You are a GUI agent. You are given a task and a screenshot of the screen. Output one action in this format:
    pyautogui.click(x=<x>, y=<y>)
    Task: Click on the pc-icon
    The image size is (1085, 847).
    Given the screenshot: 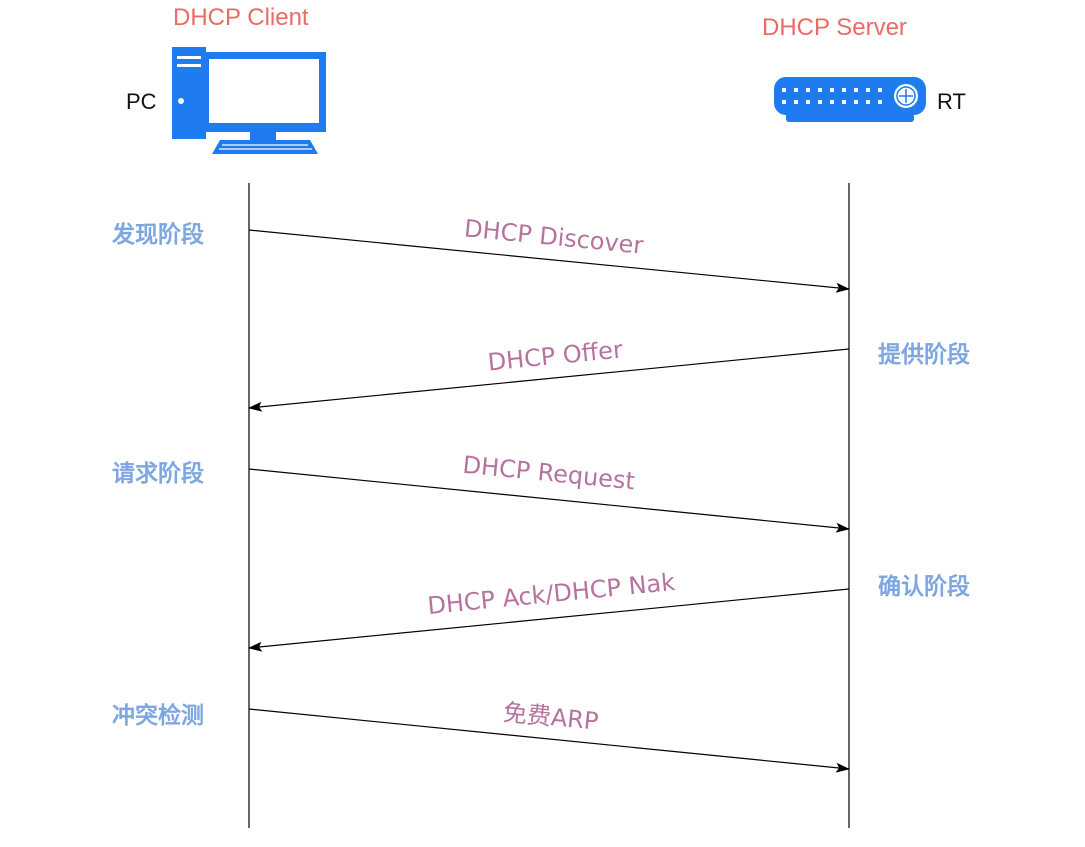 What is the action you would take?
    pyautogui.click(x=249, y=100)
    